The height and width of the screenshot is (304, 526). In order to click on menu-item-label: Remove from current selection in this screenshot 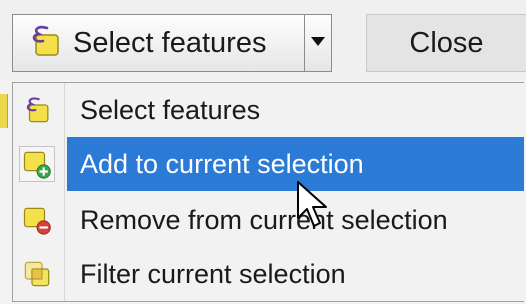, I will do `click(264, 219)`.